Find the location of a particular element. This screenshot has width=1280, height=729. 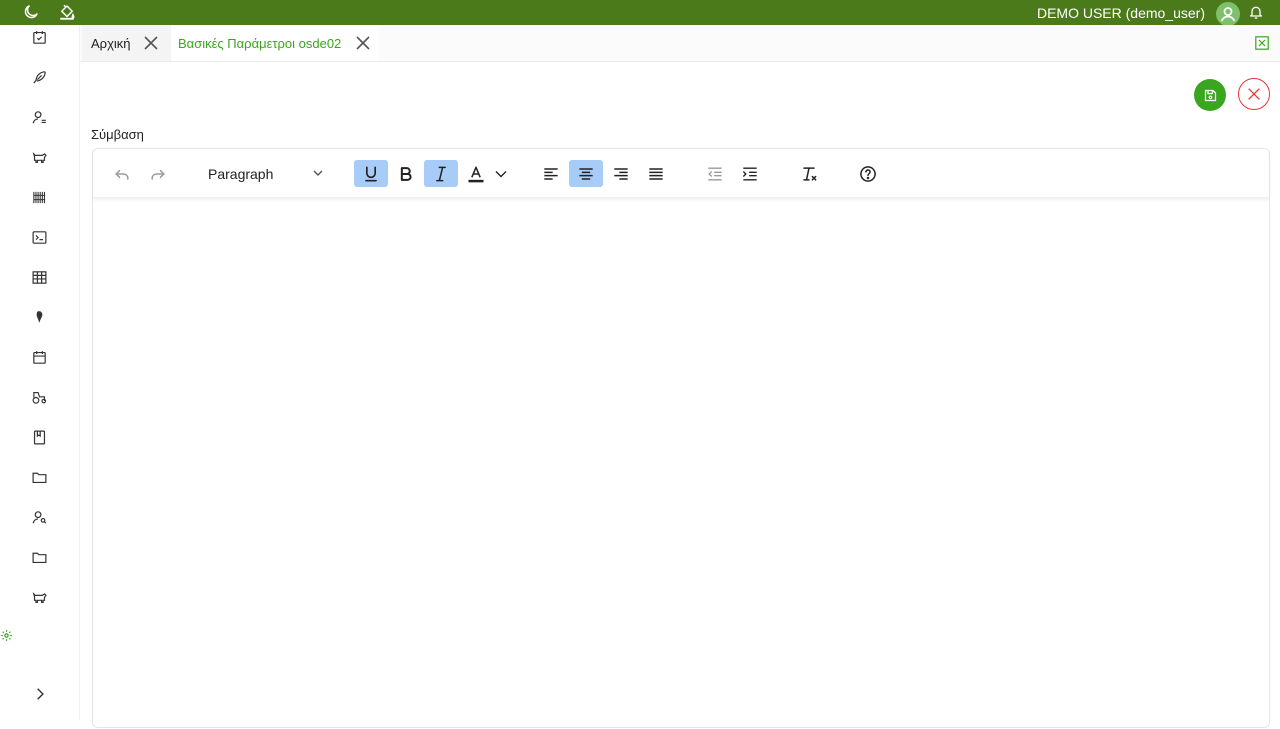

italic-button is located at coordinates (441, 173).